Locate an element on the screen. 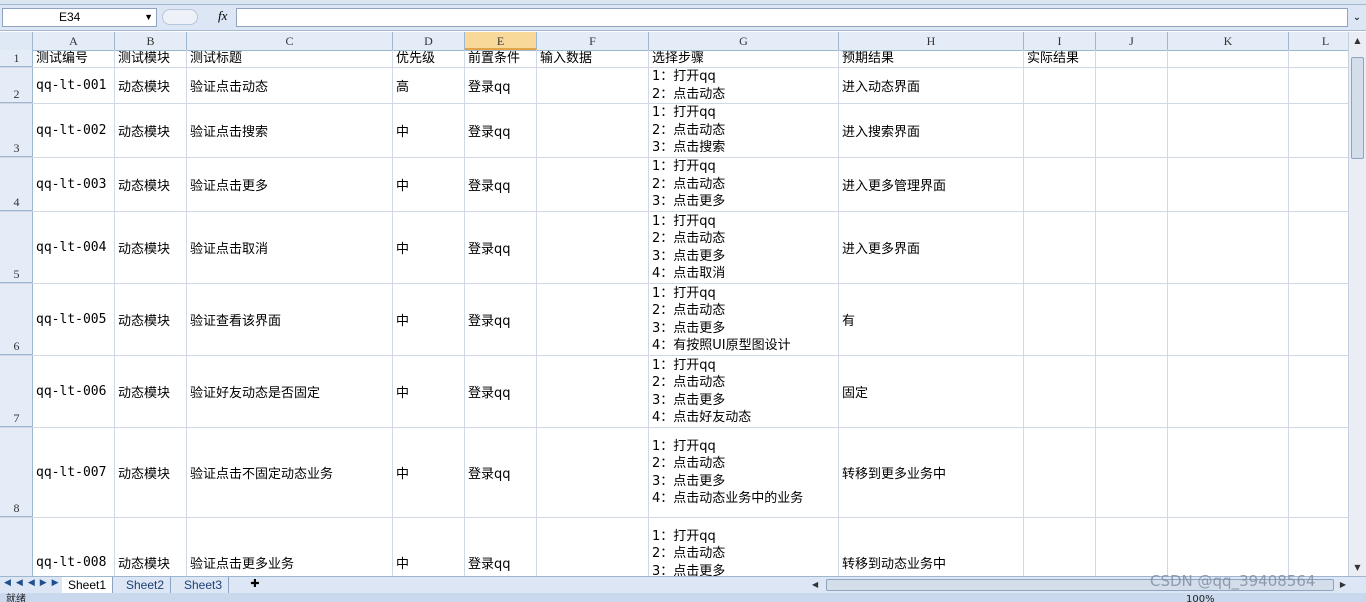 Image resolution: width=1366 pixels, height=602 pixels. cell-e2: 登录qq is located at coordinates (501, 85).